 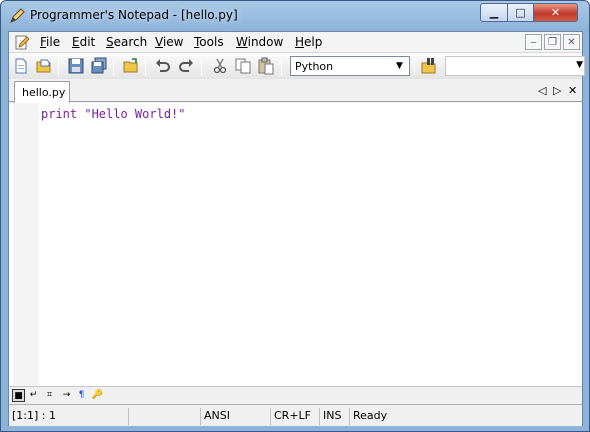 I want to click on copy-icon, so click(x=243, y=66).